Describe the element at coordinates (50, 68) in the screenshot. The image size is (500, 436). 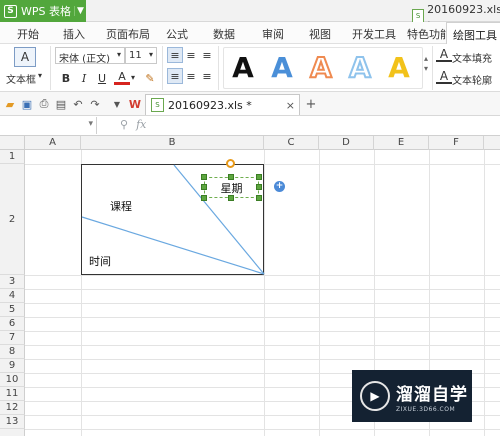
I see `divider` at that location.